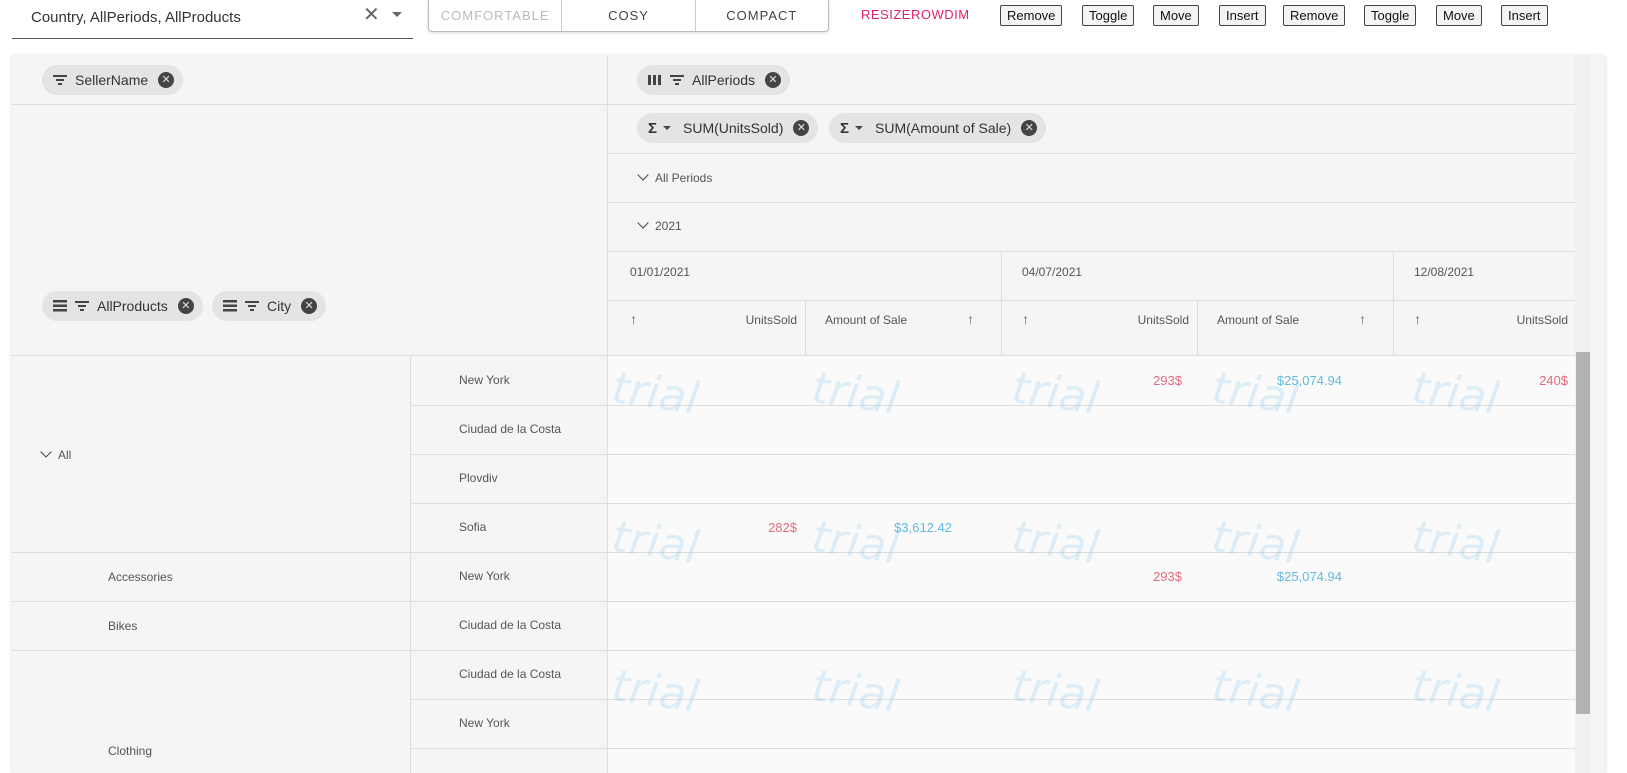 Image resolution: width=1627 pixels, height=773 pixels. What do you see at coordinates (473, 527) in the screenshot?
I see `row-city: Sofia` at bounding box center [473, 527].